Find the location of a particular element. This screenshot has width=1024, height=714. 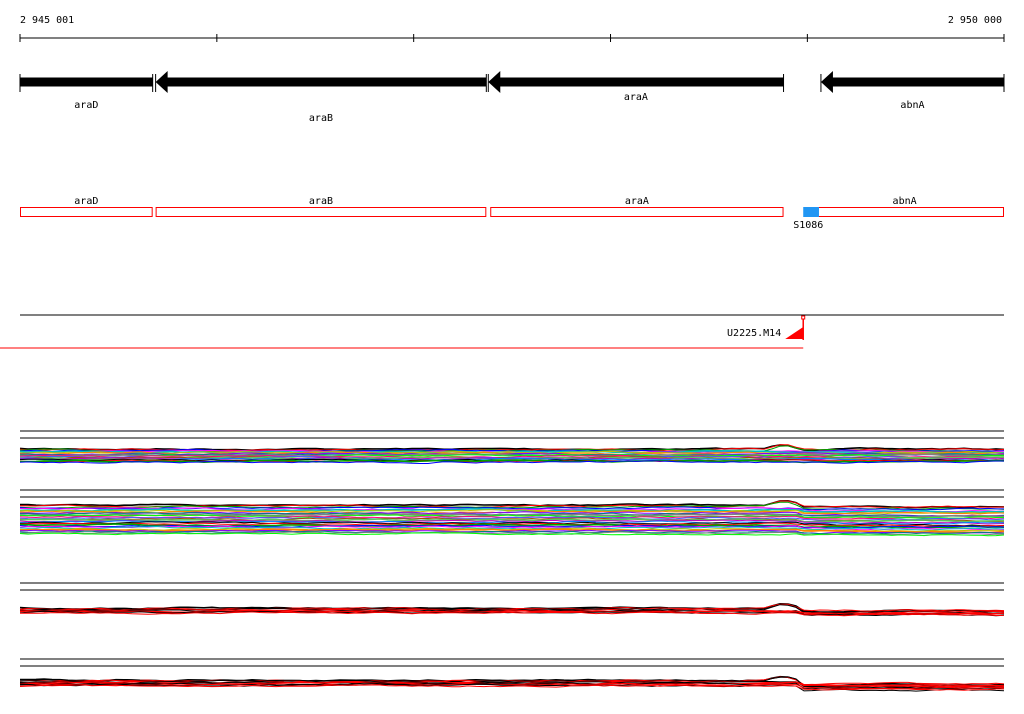

feature-label: S1086 is located at coordinates (808, 225).